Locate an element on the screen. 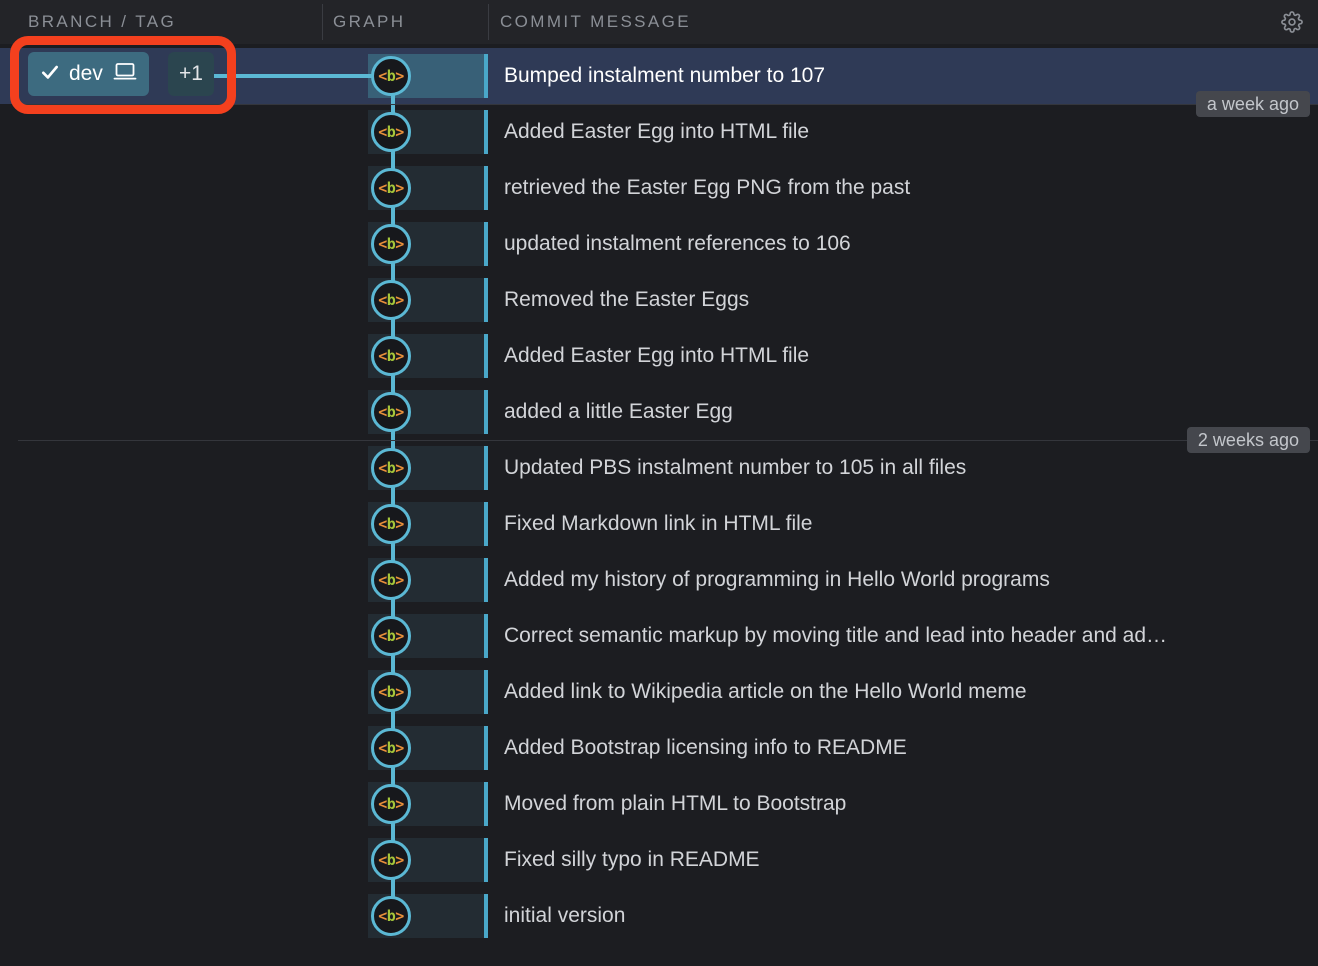 This screenshot has height=966, width=1318. column-header-branch-tag: BRANCH / TAG is located at coordinates (102, 21).